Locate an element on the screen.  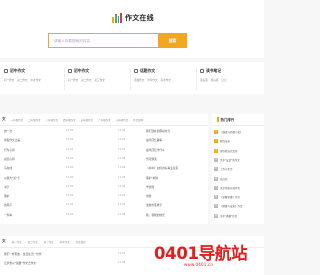
rank-badge: 3 is located at coordinates (216, 150).